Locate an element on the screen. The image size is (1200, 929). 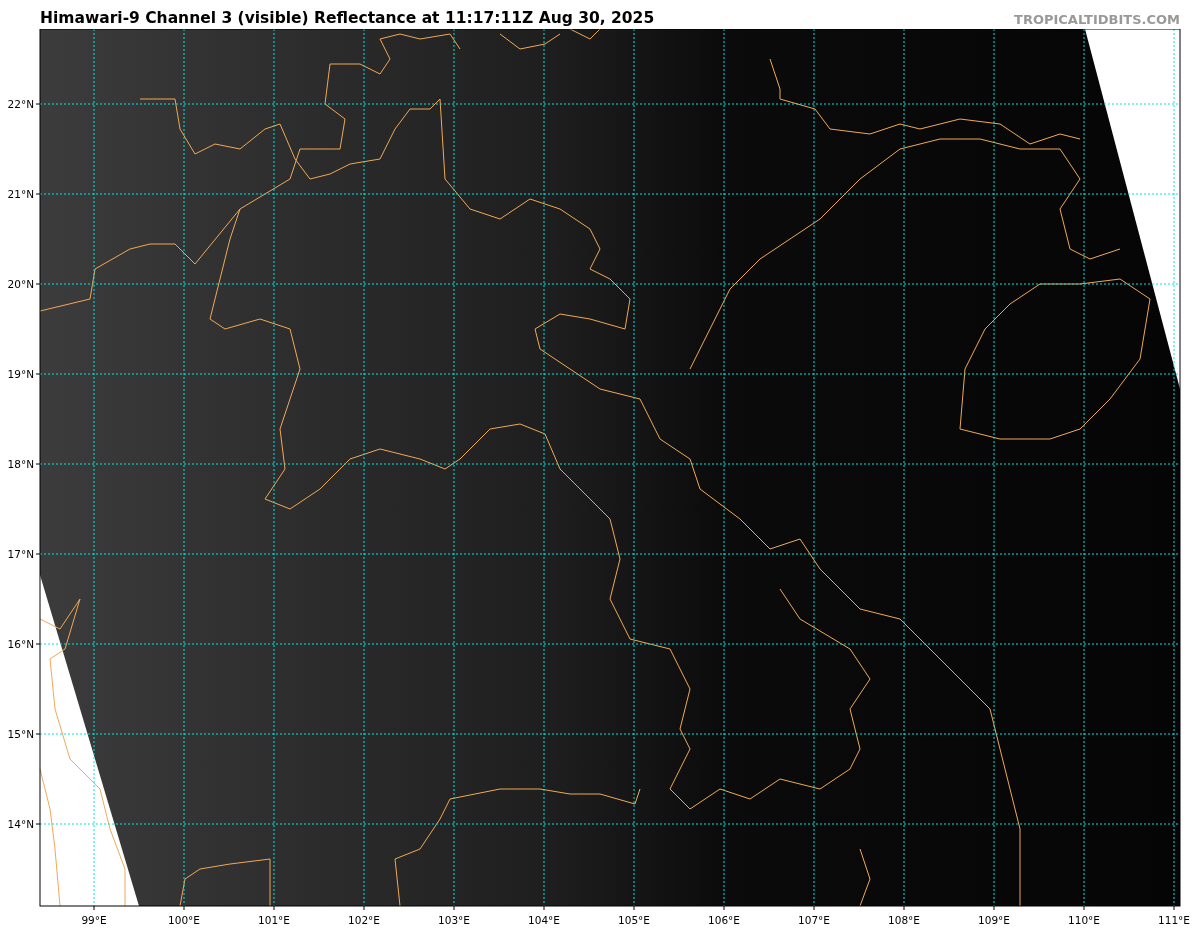
latitude-label: 22°N is located at coordinates (20, 104).